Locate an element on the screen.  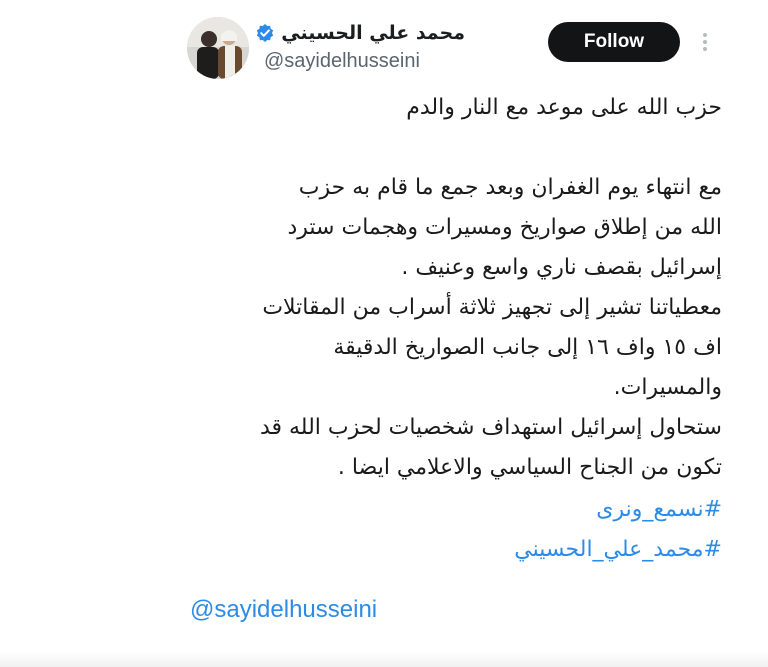
hashtag-link: #نسمع_ونرى is located at coordinates (659, 509).